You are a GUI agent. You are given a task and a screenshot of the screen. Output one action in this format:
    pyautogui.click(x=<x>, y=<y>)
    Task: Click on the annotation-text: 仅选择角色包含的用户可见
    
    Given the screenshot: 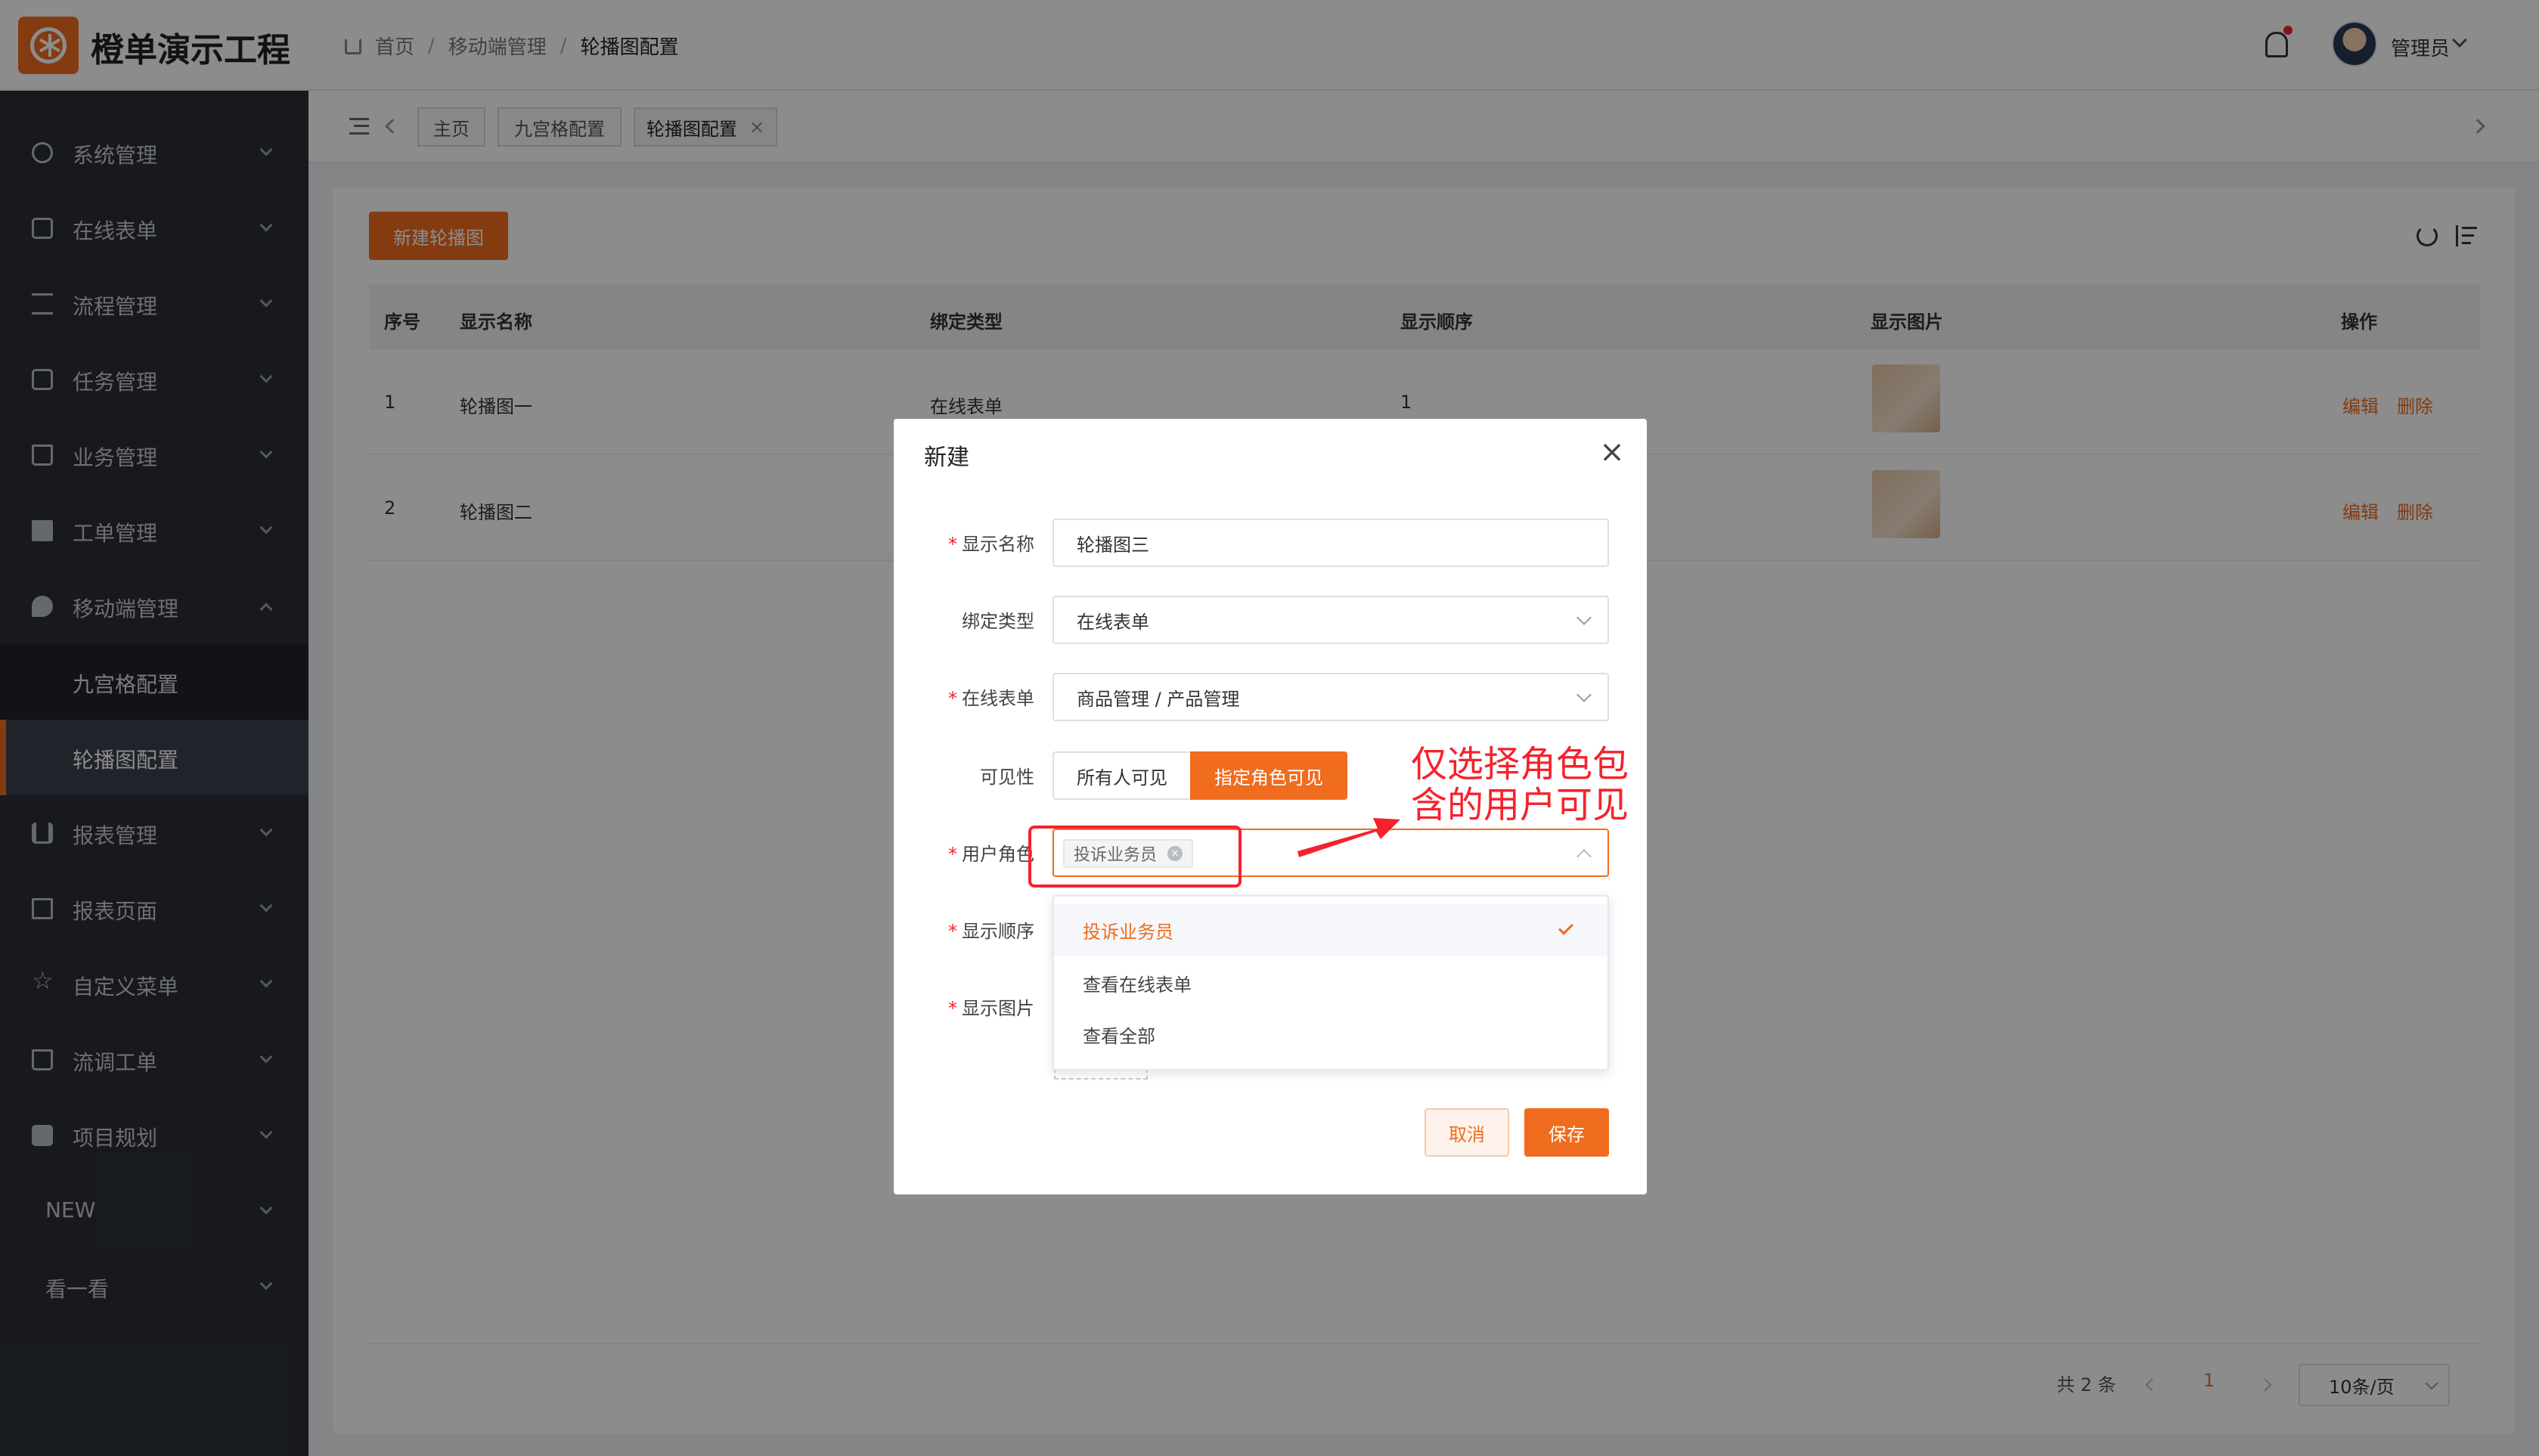 What is the action you would take?
    pyautogui.click(x=1520, y=784)
    